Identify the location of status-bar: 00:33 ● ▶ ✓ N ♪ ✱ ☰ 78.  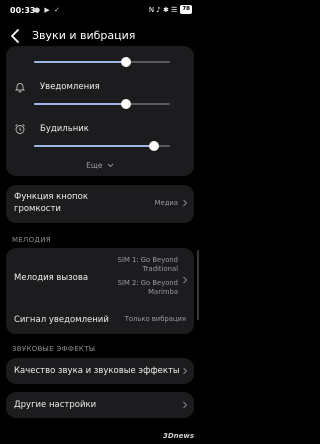
(100, 11).